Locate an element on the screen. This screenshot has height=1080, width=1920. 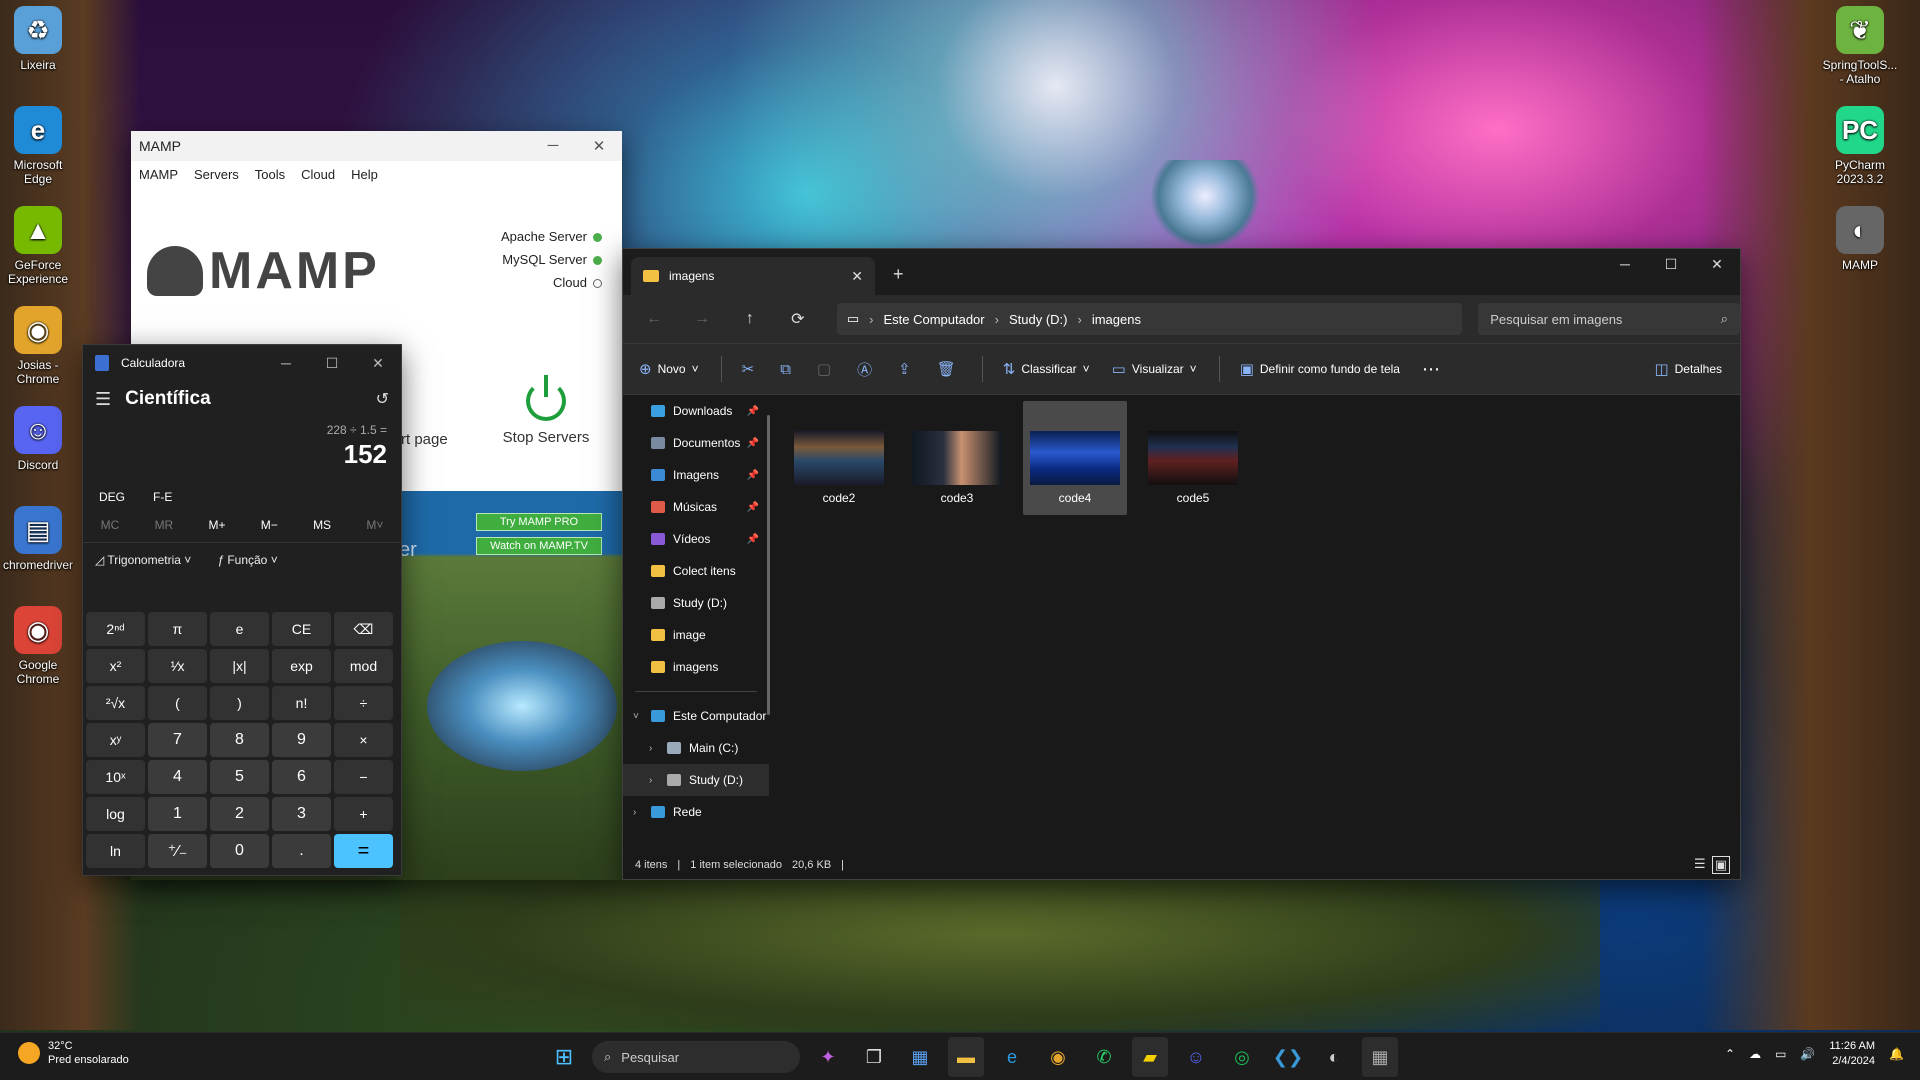
sidebar-item: Músicas 📌 is located at coordinates (696, 507).